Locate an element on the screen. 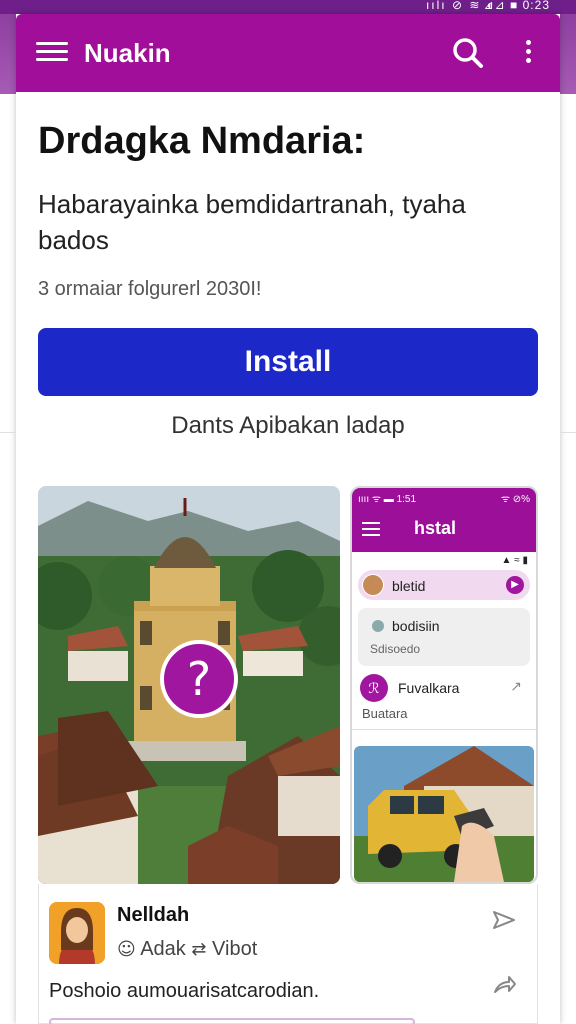 The image size is (576, 1024). install-caption: Dants Apibakan ladap is located at coordinates (288, 425).